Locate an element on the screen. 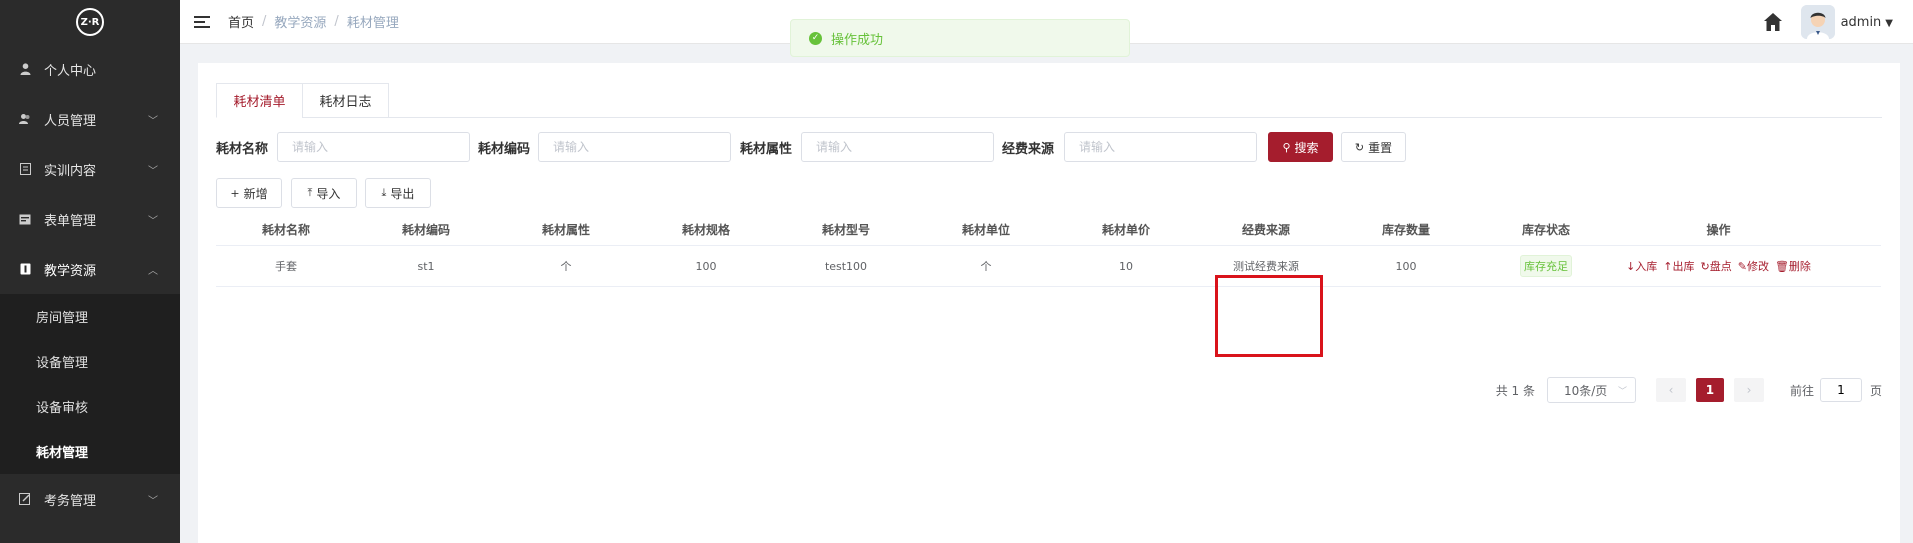 The height and width of the screenshot is (543, 1913). cell-price: 10 is located at coordinates (1126, 266).